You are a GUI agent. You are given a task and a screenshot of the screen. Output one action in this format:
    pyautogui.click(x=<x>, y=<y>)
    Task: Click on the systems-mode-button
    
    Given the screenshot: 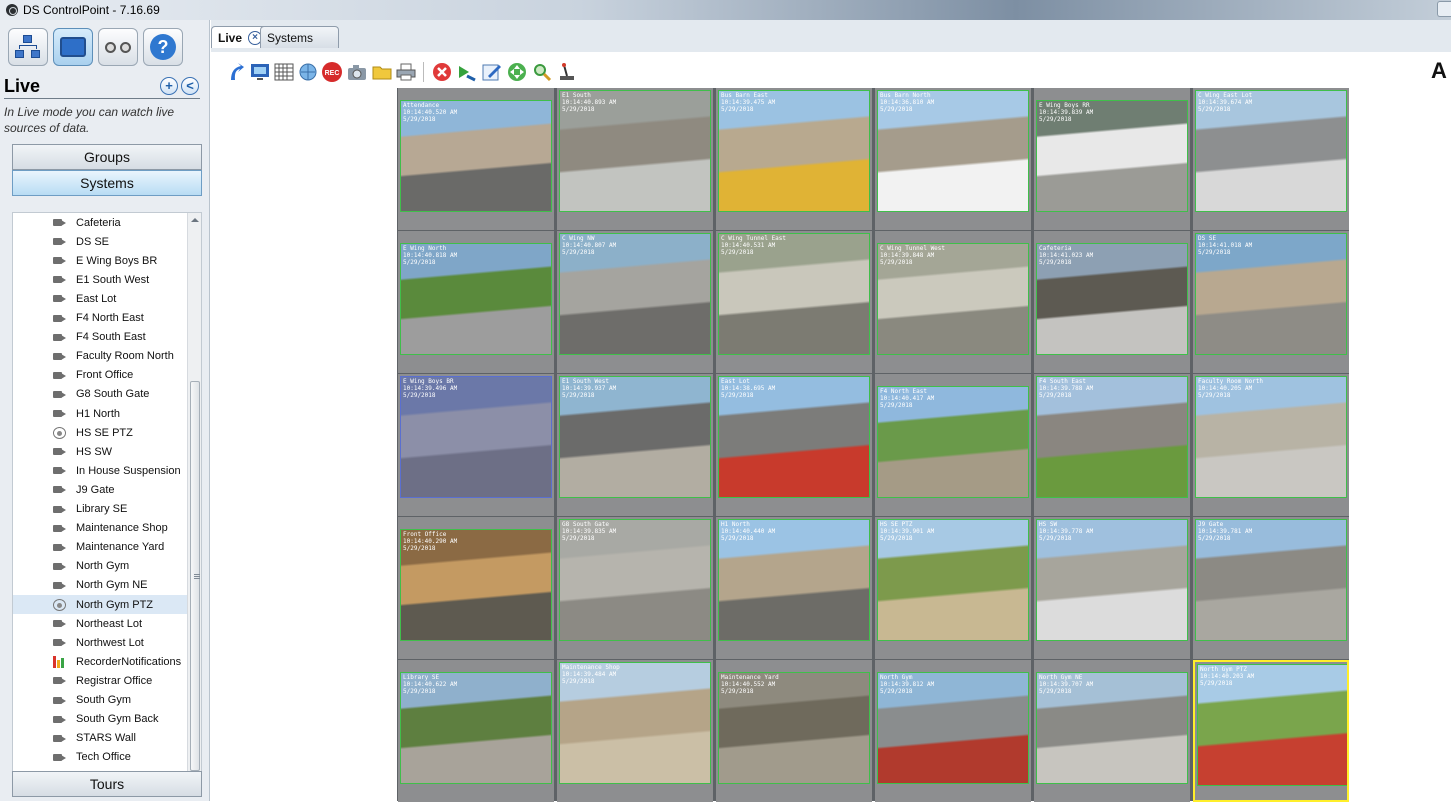 What is the action you would take?
    pyautogui.click(x=28, y=47)
    